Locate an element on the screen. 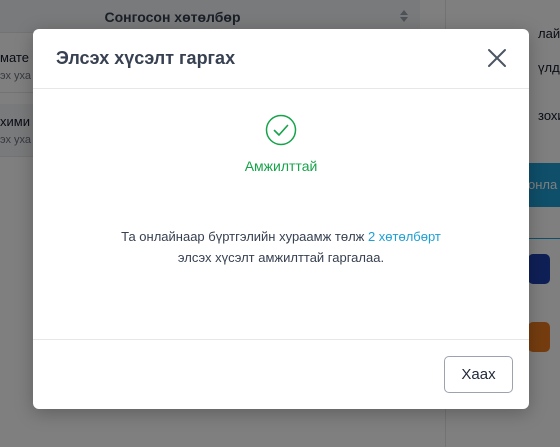  dialog-header: Элсэх хүсэлт гаргах is located at coordinates (281, 59).